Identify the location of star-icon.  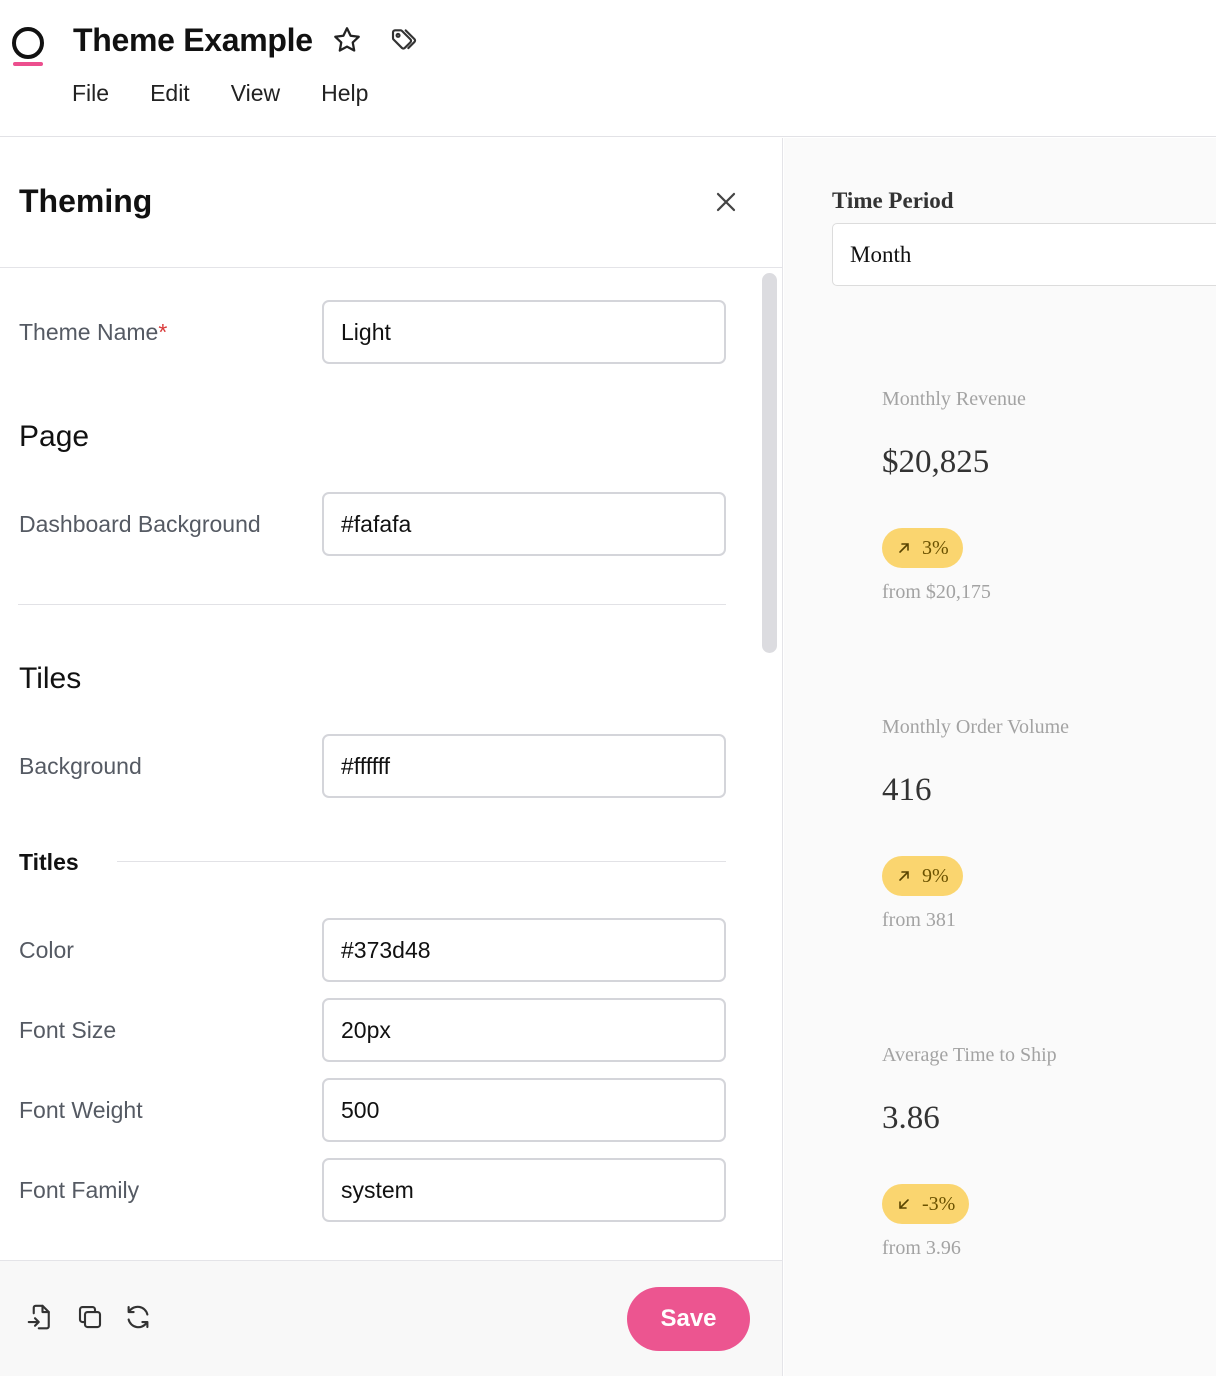
(347, 40).